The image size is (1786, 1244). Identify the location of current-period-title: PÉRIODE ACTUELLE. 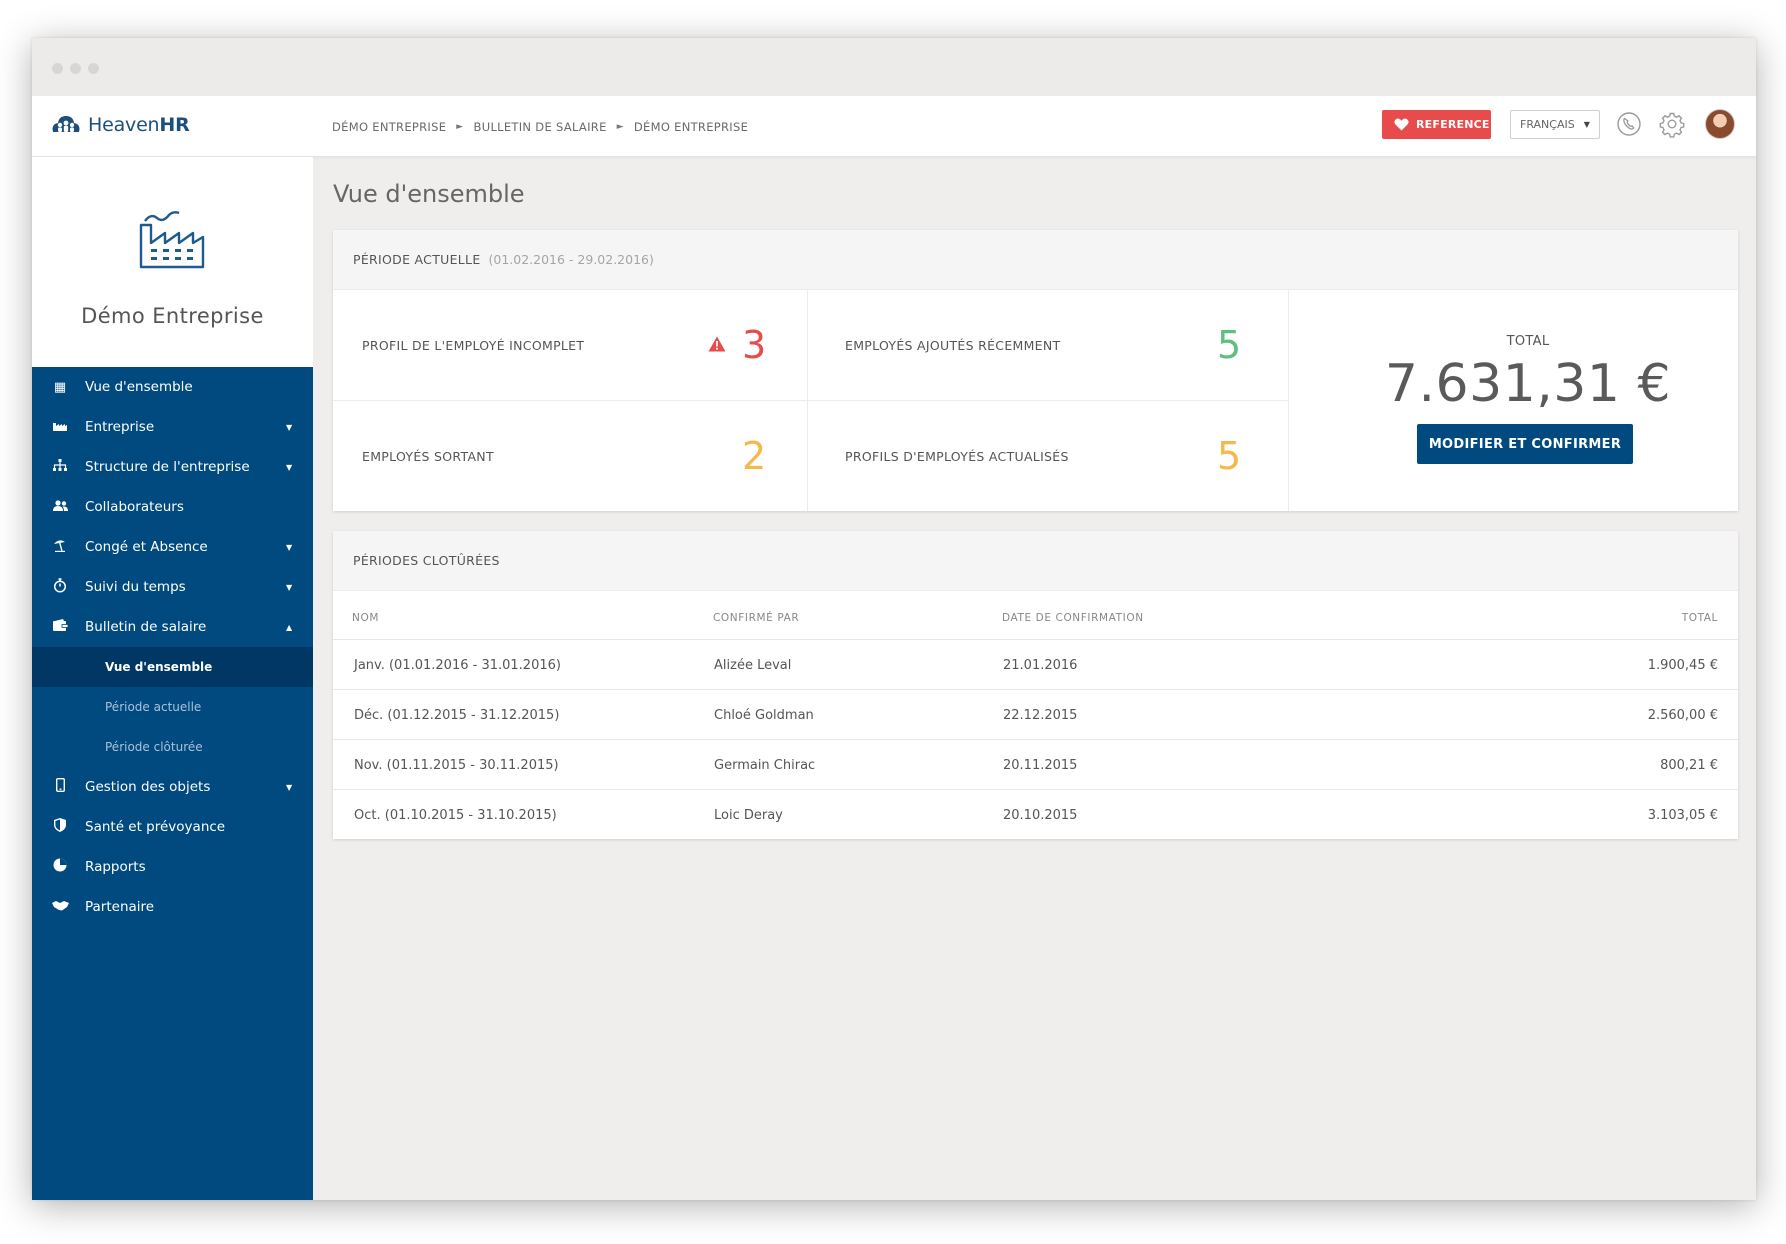
(417, 259).